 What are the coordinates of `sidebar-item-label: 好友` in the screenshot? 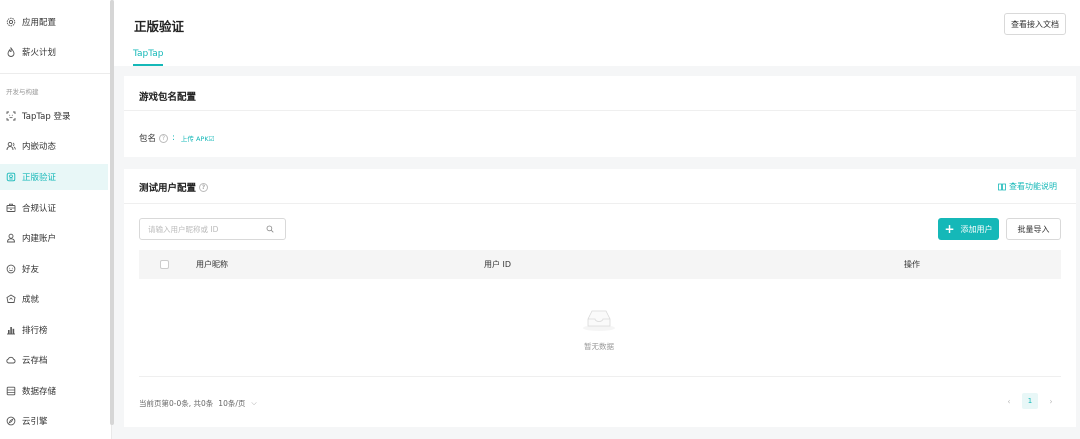 It's located at (31, 270).